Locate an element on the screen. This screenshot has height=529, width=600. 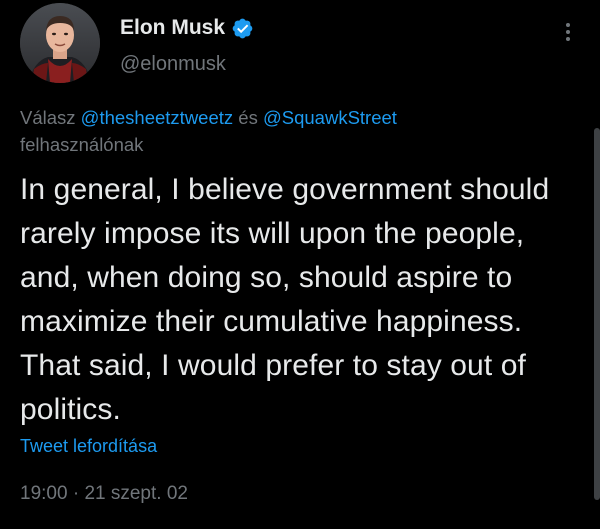
author-name-row: Elon Musk is located at coordinates (187, 28).